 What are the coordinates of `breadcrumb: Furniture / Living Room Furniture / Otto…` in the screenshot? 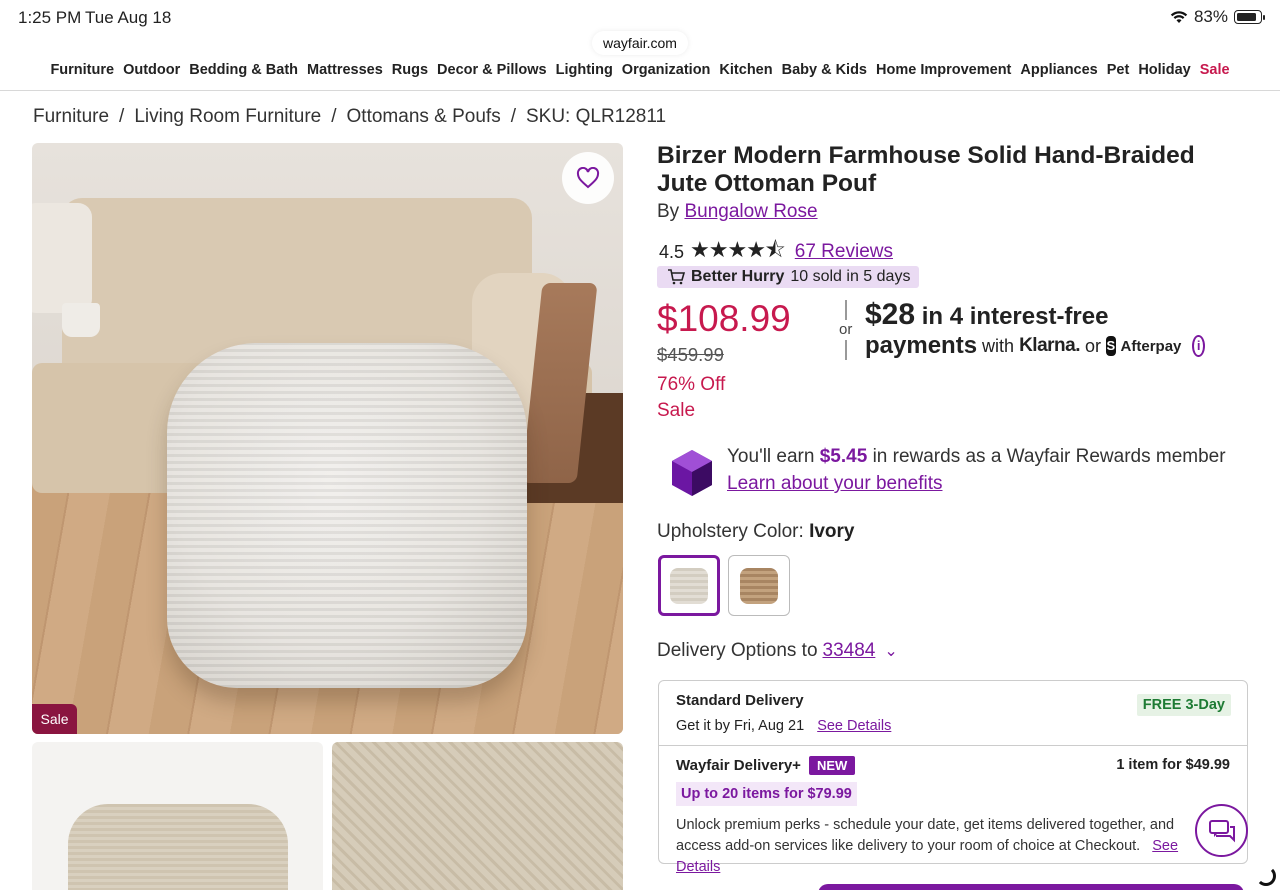 It's located at (349, 117).